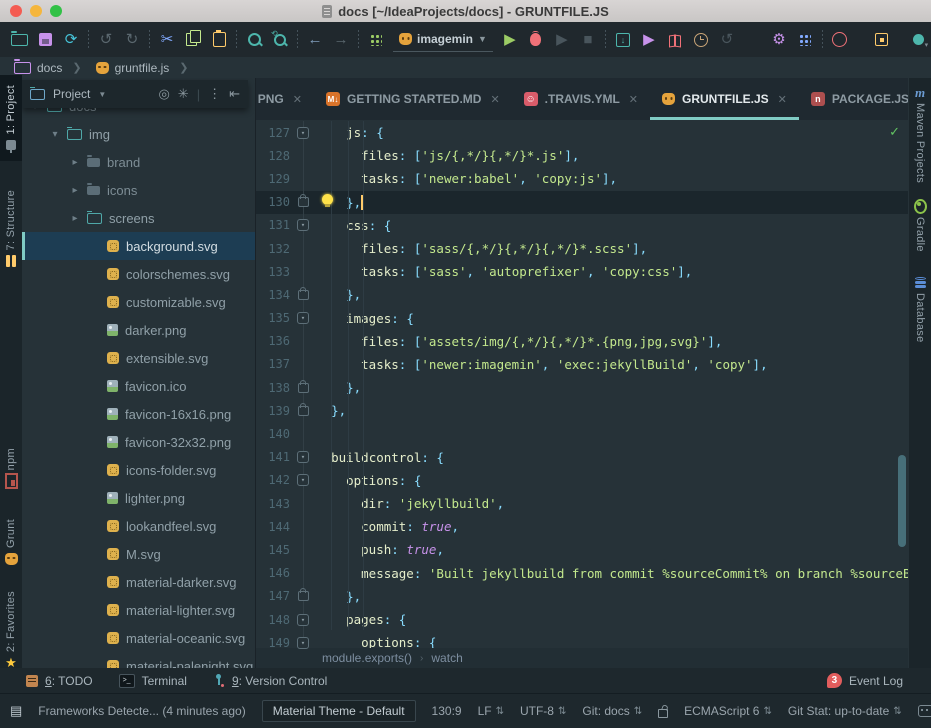  Describe the element at coordinates (273, 620) in the screenshot. I see `line-number: 148` at that location.